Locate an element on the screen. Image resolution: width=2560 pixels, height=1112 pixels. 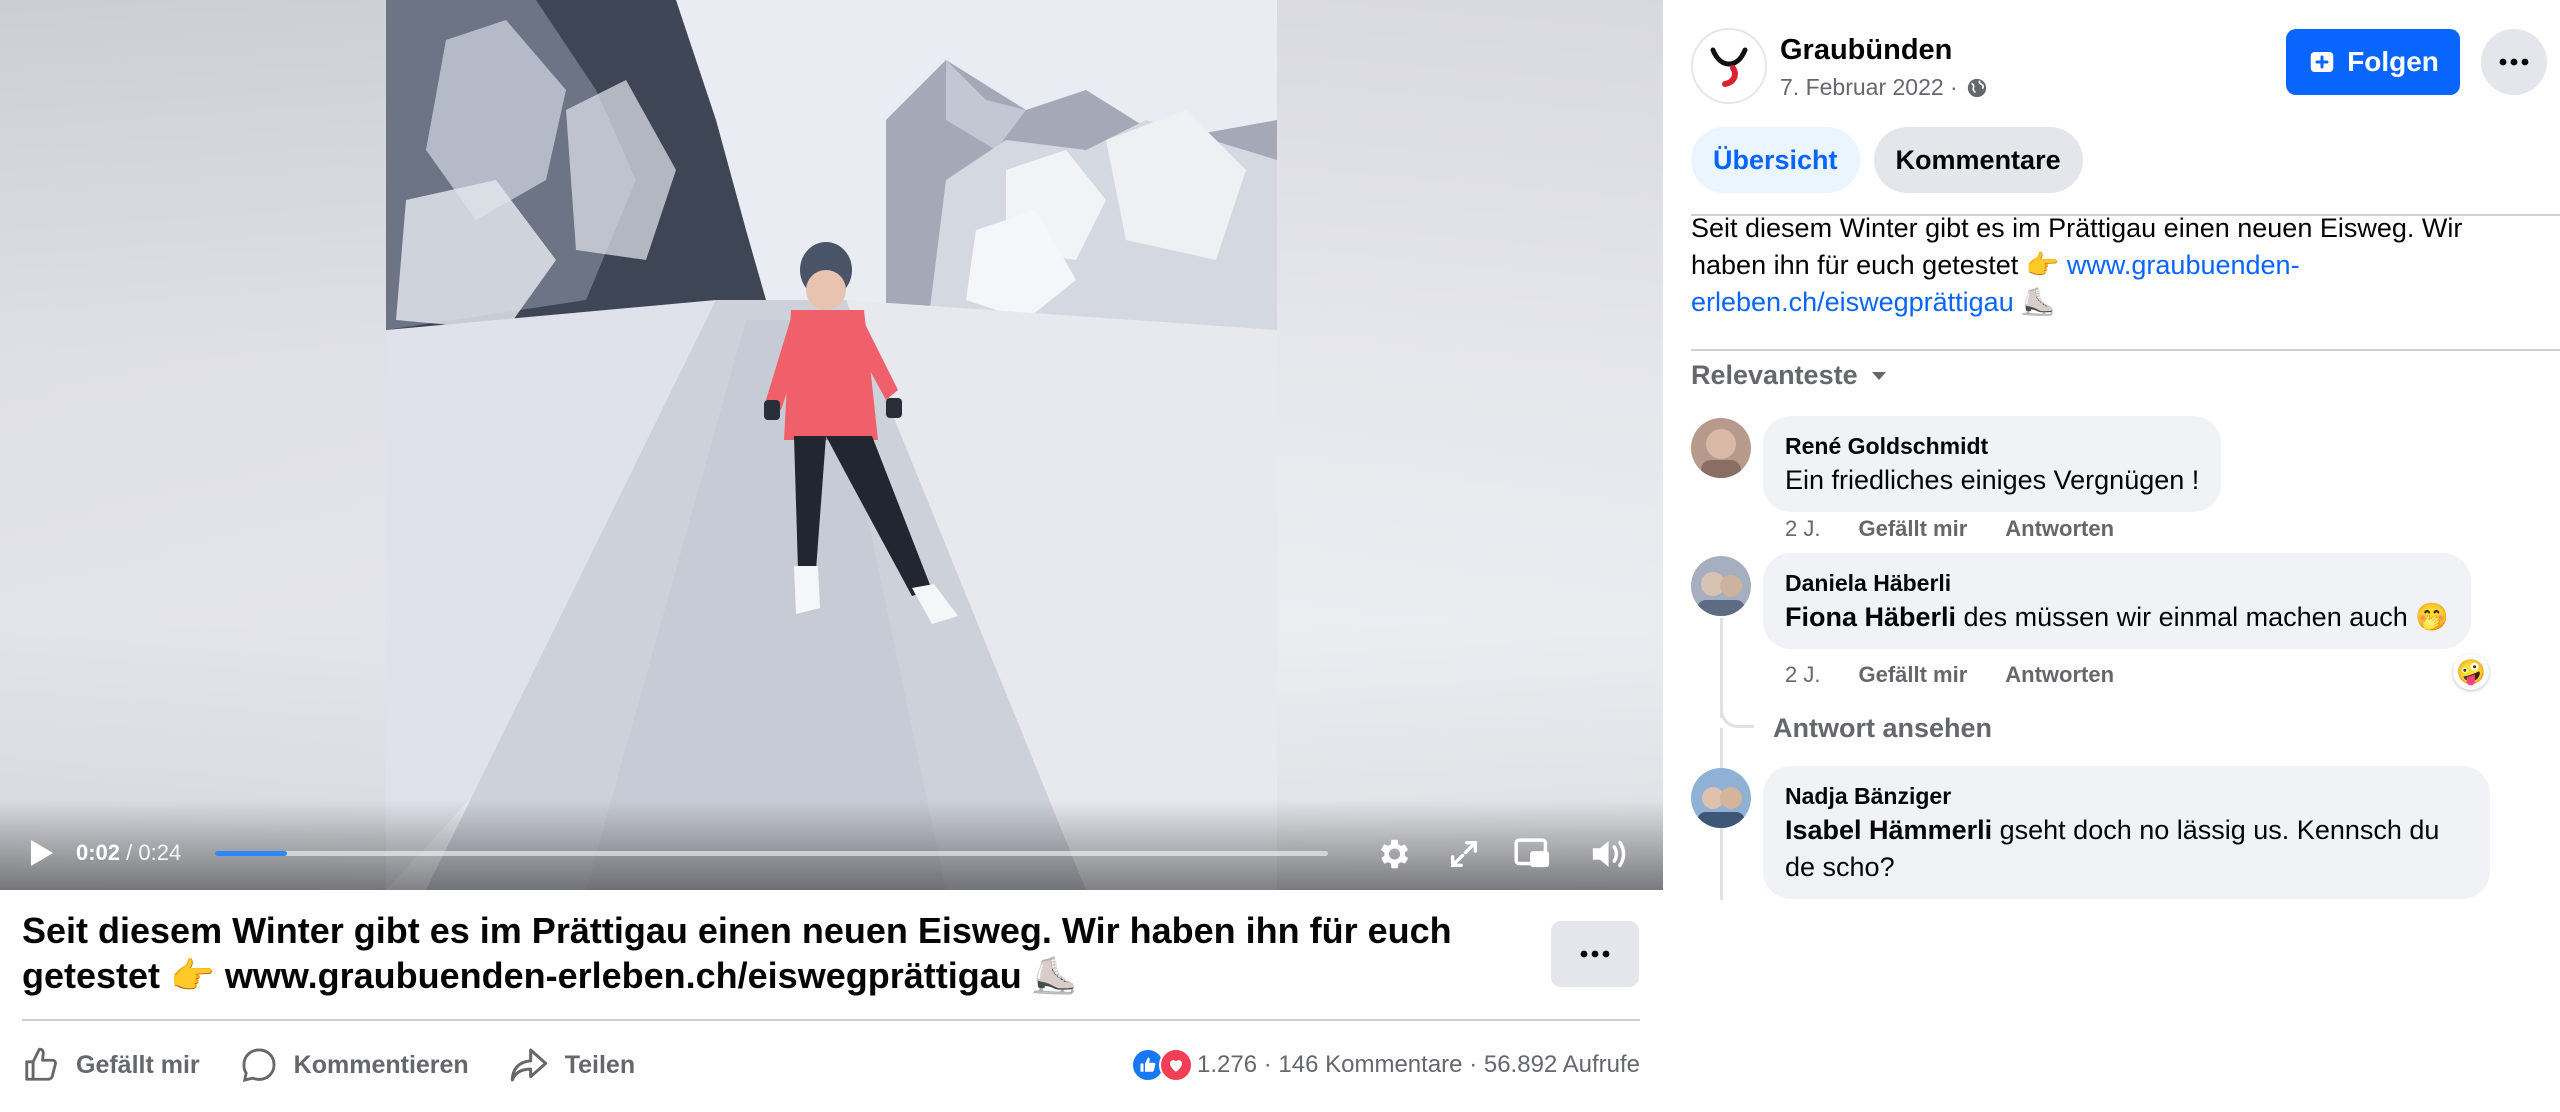
thumbs-up-icon is located at coordinates (41, 1064).